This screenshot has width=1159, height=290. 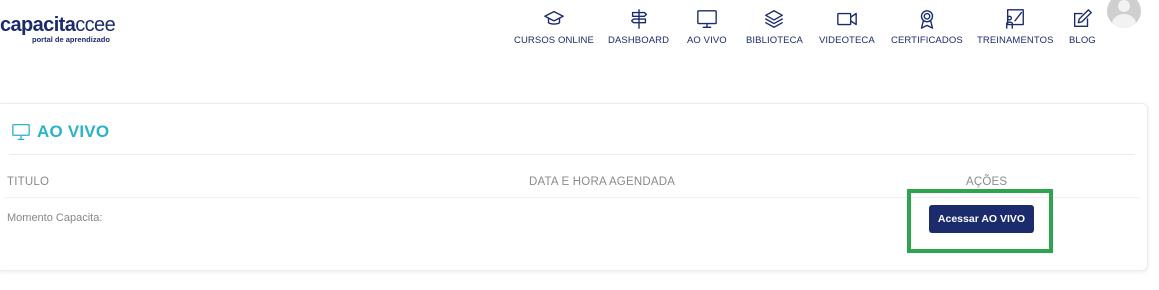 I want to click on nav-label: AO VIVO, so click(x=707, y=40).